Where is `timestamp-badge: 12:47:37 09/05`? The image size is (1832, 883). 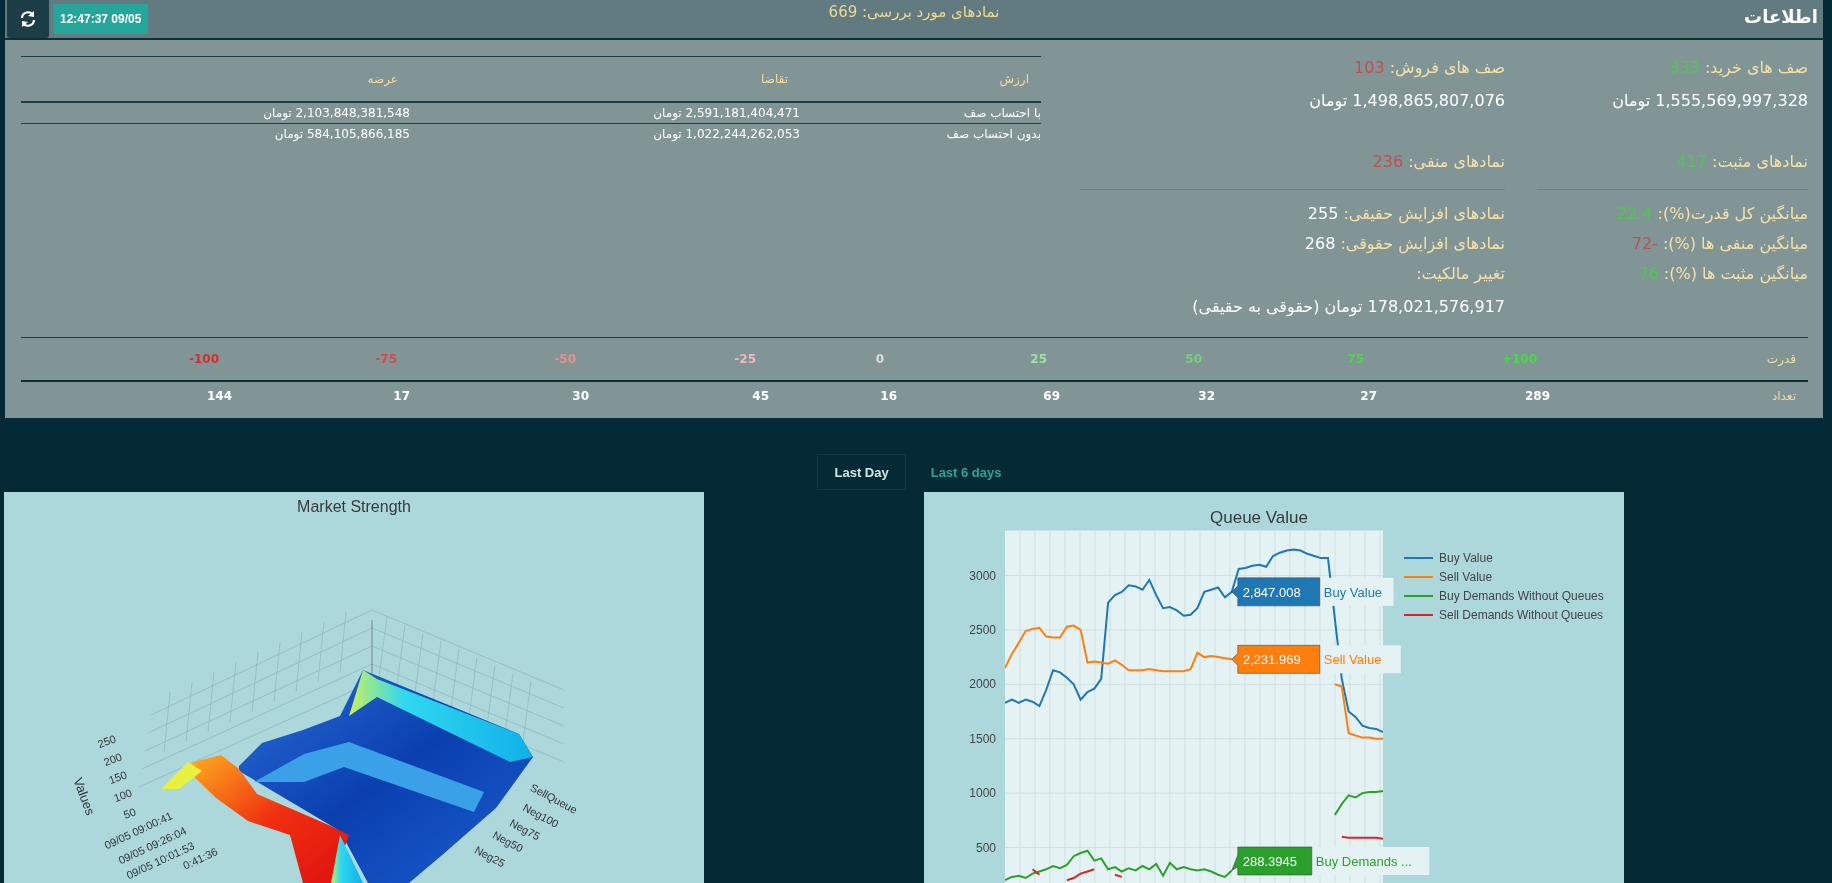 timestamp-badge: 12:47:37 09/05 is located at coordinates (101, 19).